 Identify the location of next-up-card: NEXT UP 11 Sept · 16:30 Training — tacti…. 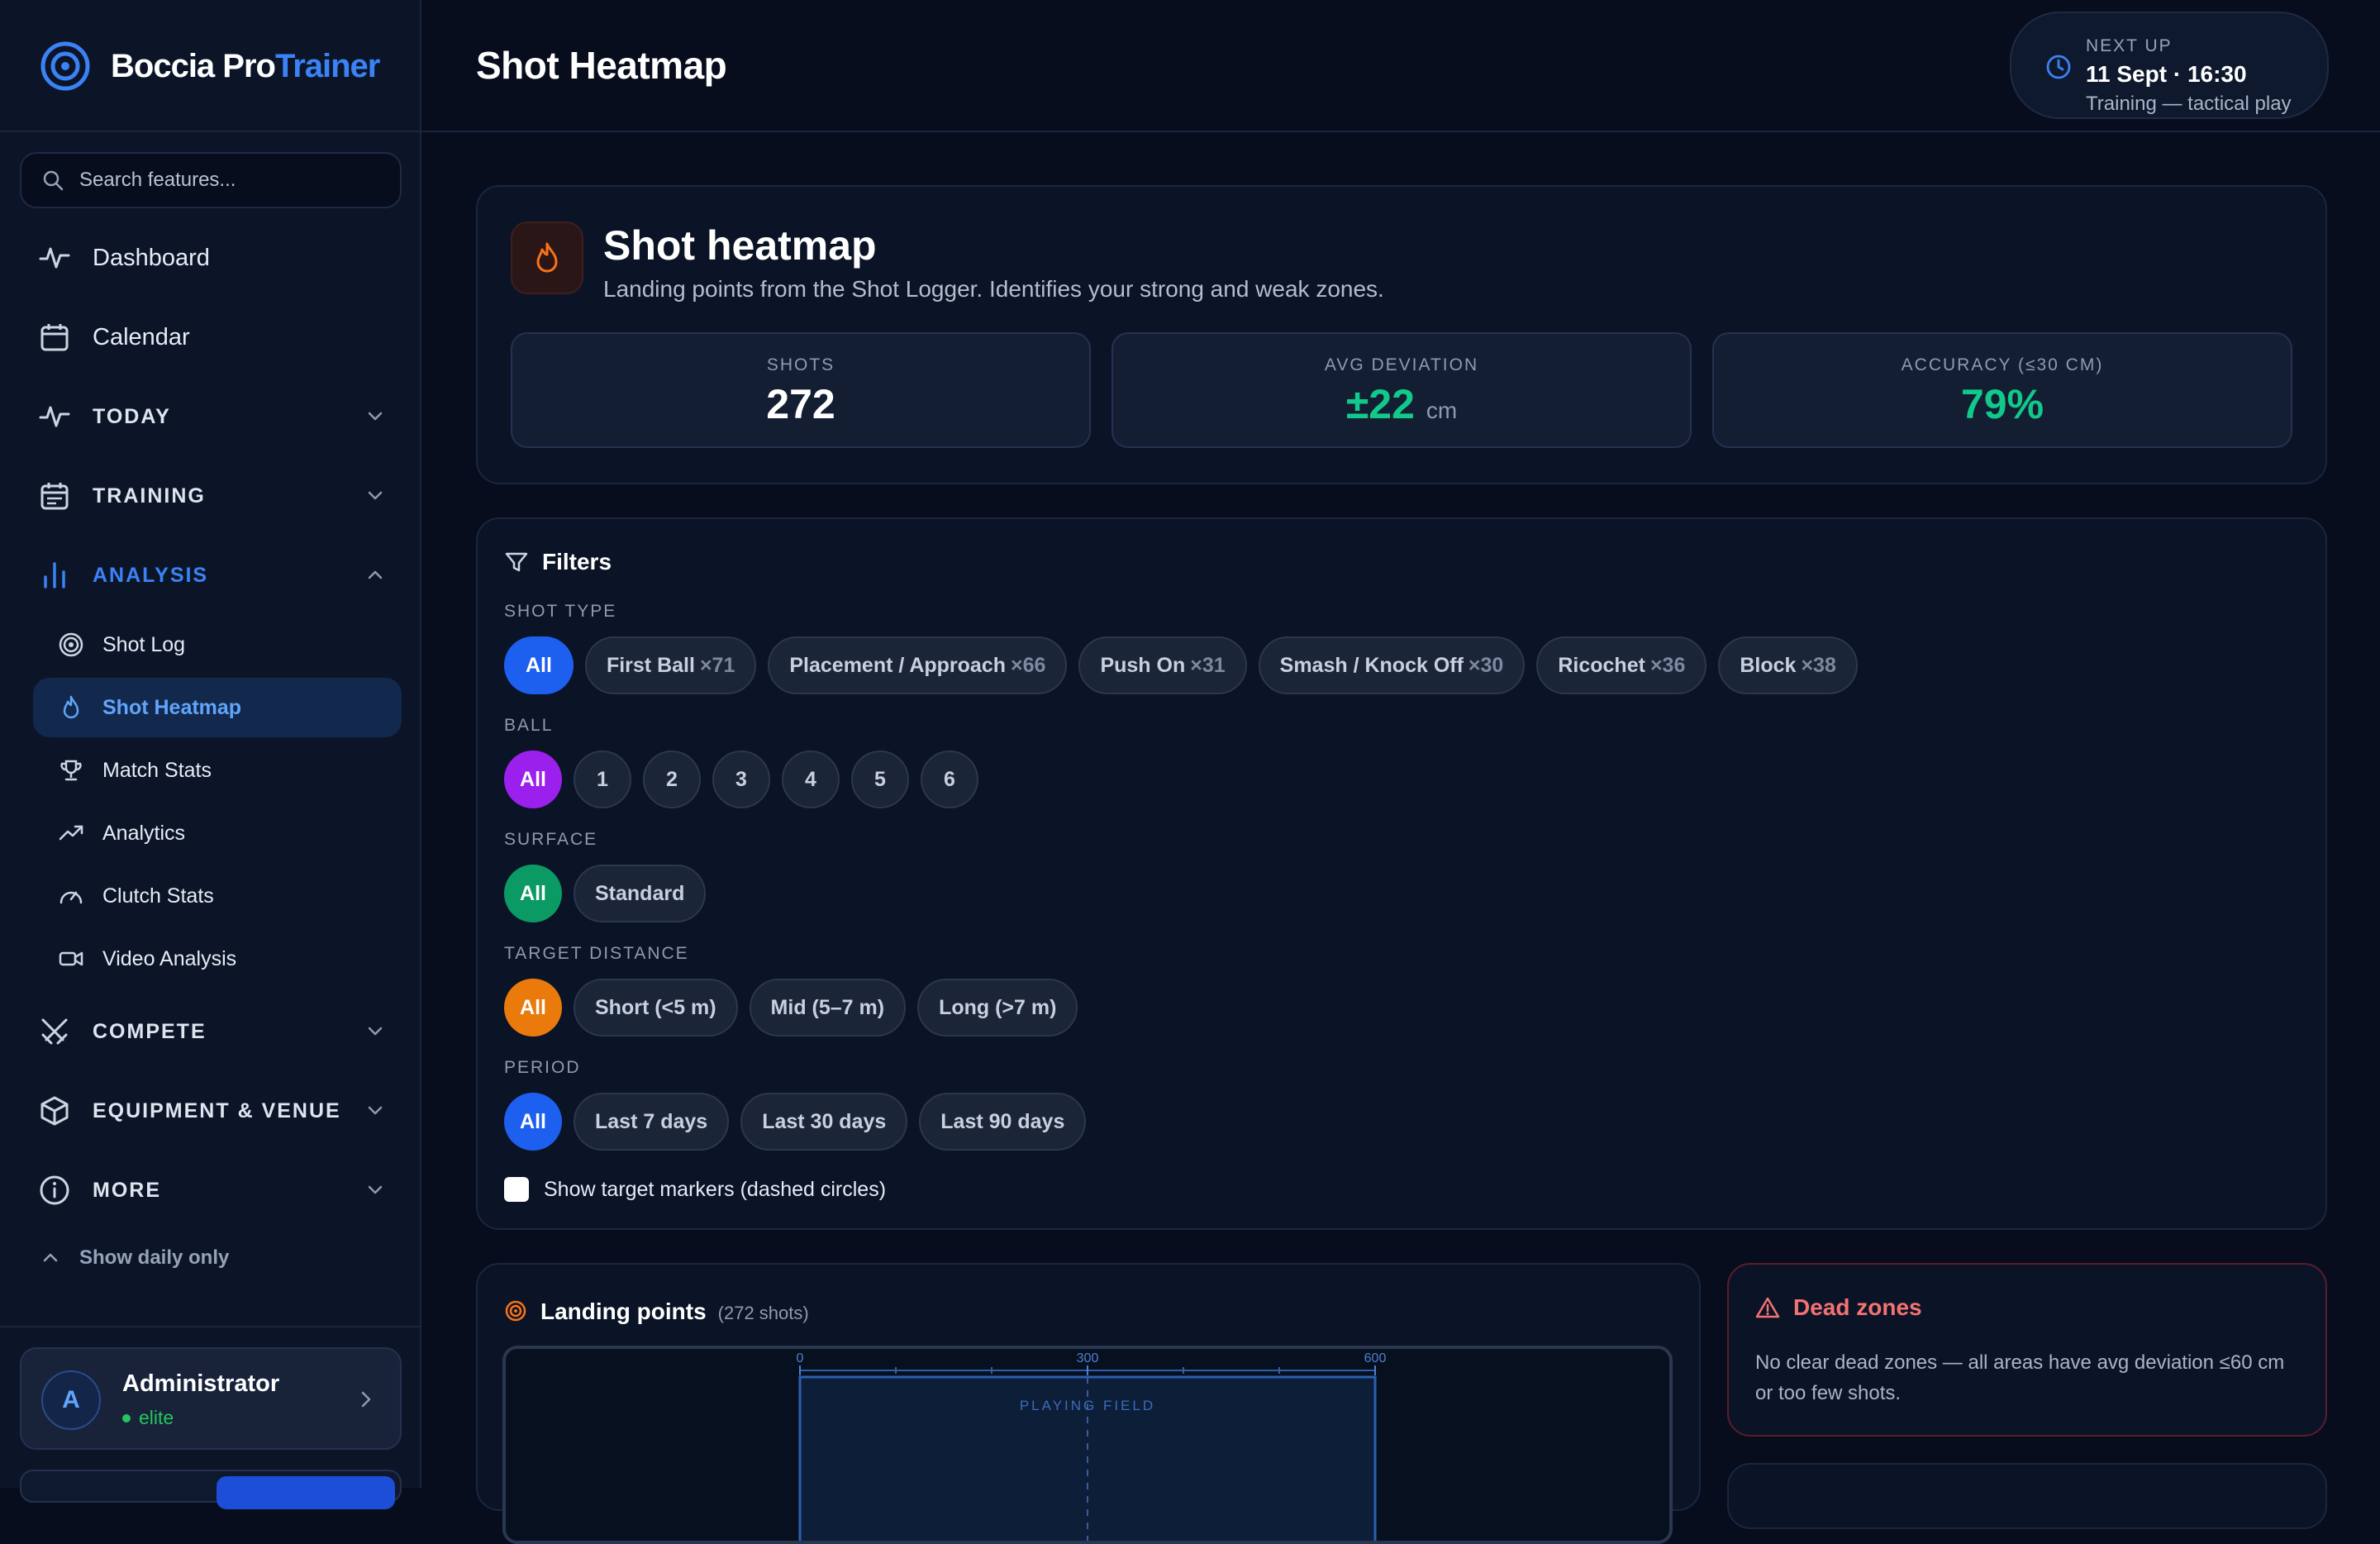
(2169, 65).